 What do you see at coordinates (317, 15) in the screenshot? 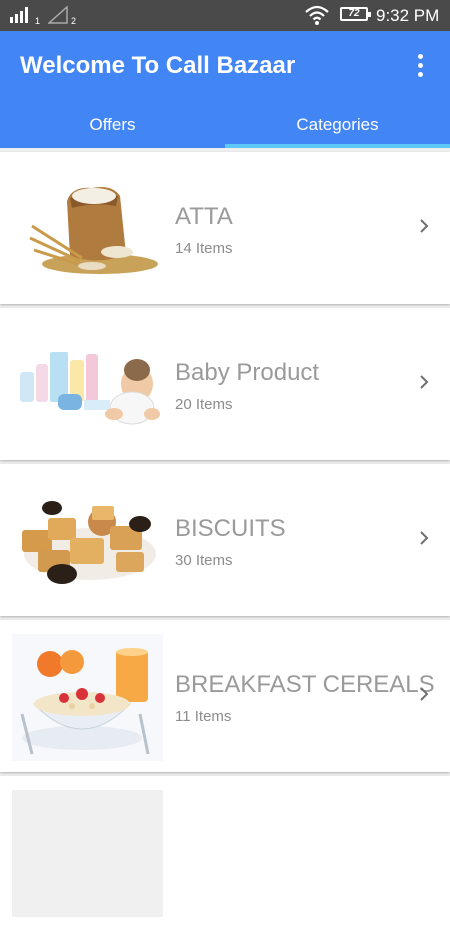
I see `wifi-icon` at bounding box center [317, 15].